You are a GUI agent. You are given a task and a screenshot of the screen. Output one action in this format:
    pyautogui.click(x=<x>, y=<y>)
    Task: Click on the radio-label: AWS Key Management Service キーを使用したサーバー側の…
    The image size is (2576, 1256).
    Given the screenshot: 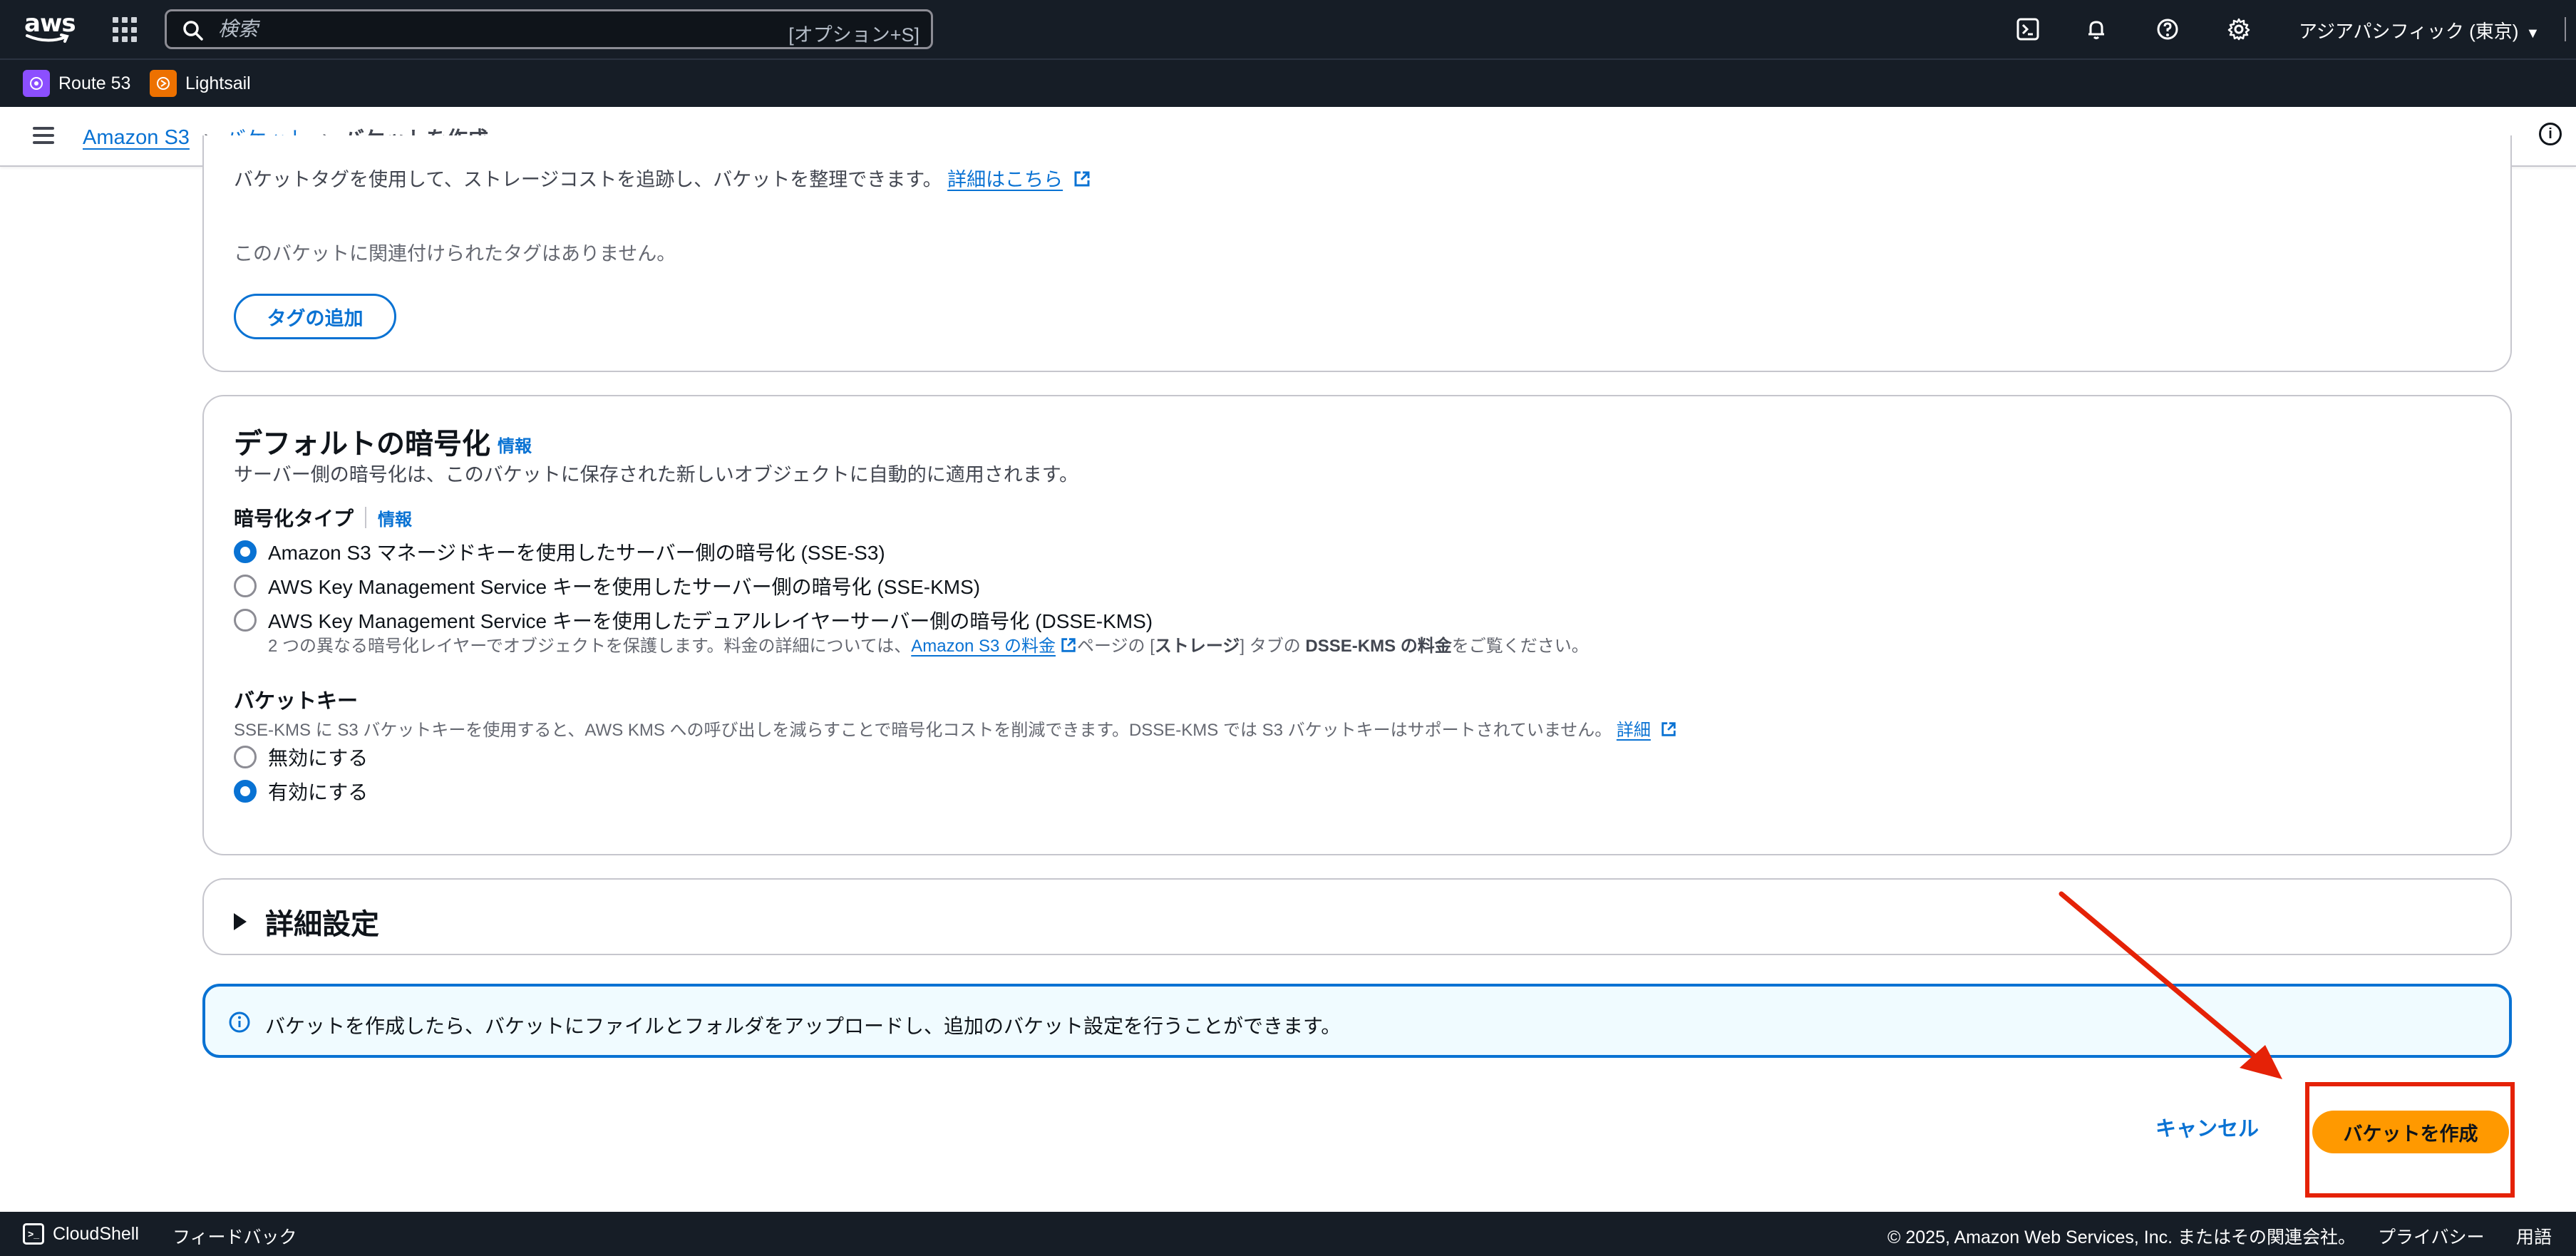 What is the action you would take?
    pyautogui.click(x=624, y=587)
    